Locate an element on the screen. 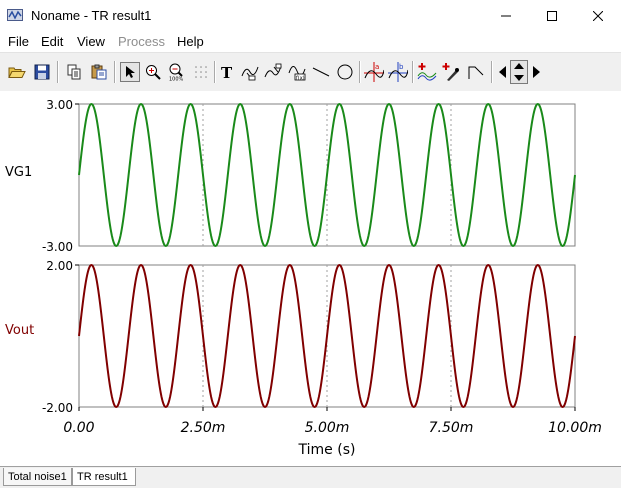 This screenshot has width=621, height=488. maximize-icon is located at coordinates (552, 15).